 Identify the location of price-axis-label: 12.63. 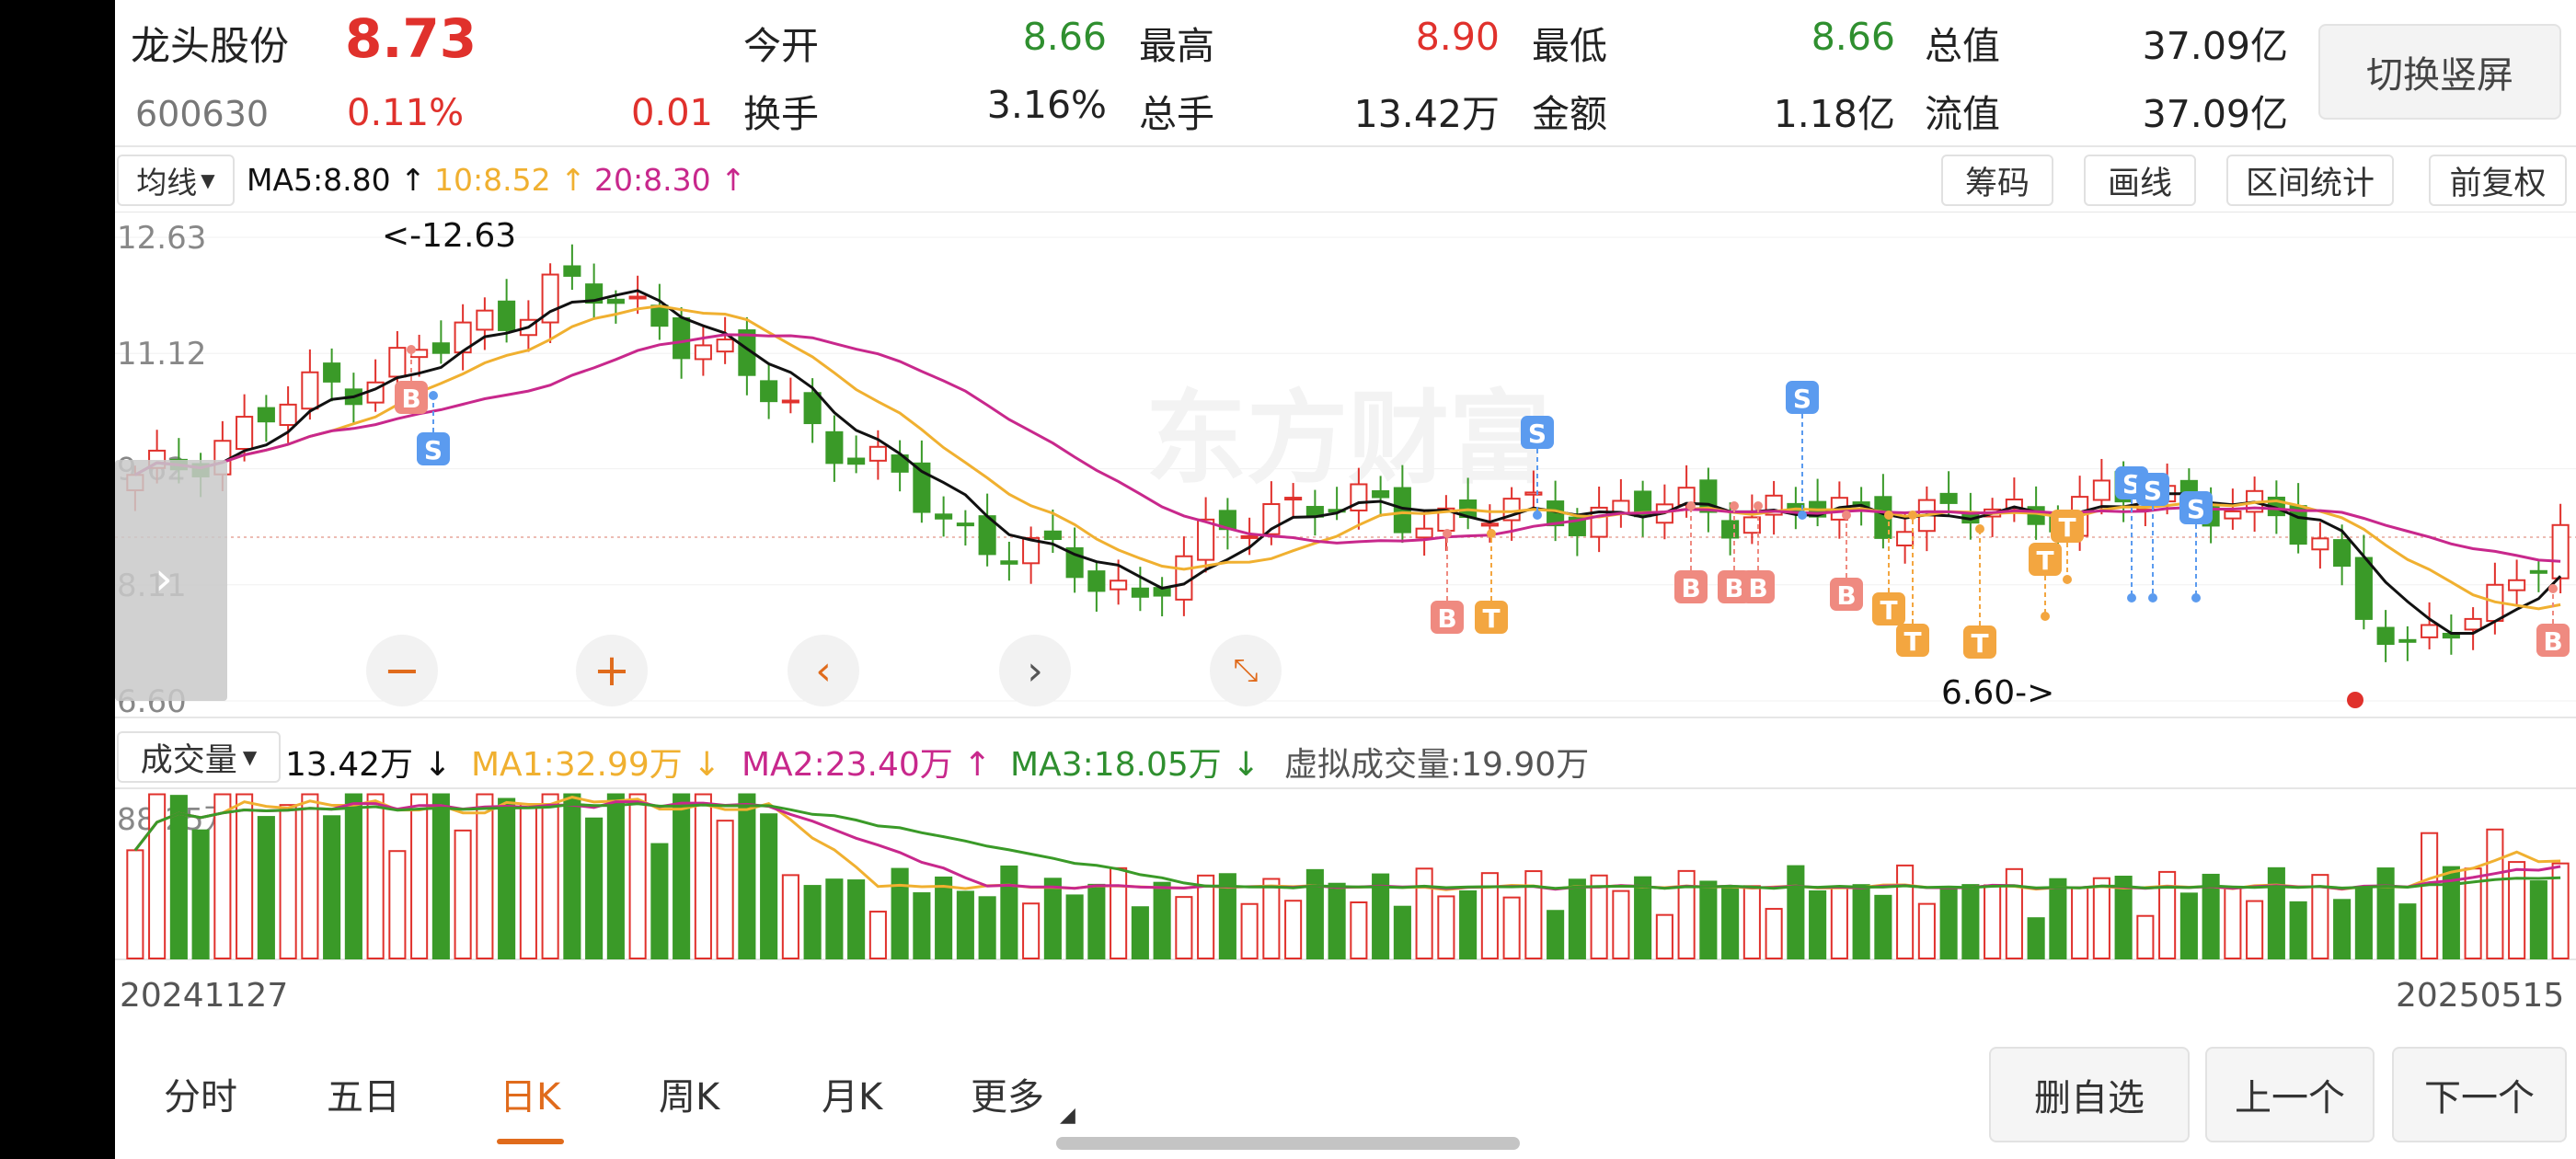
(161, 238).